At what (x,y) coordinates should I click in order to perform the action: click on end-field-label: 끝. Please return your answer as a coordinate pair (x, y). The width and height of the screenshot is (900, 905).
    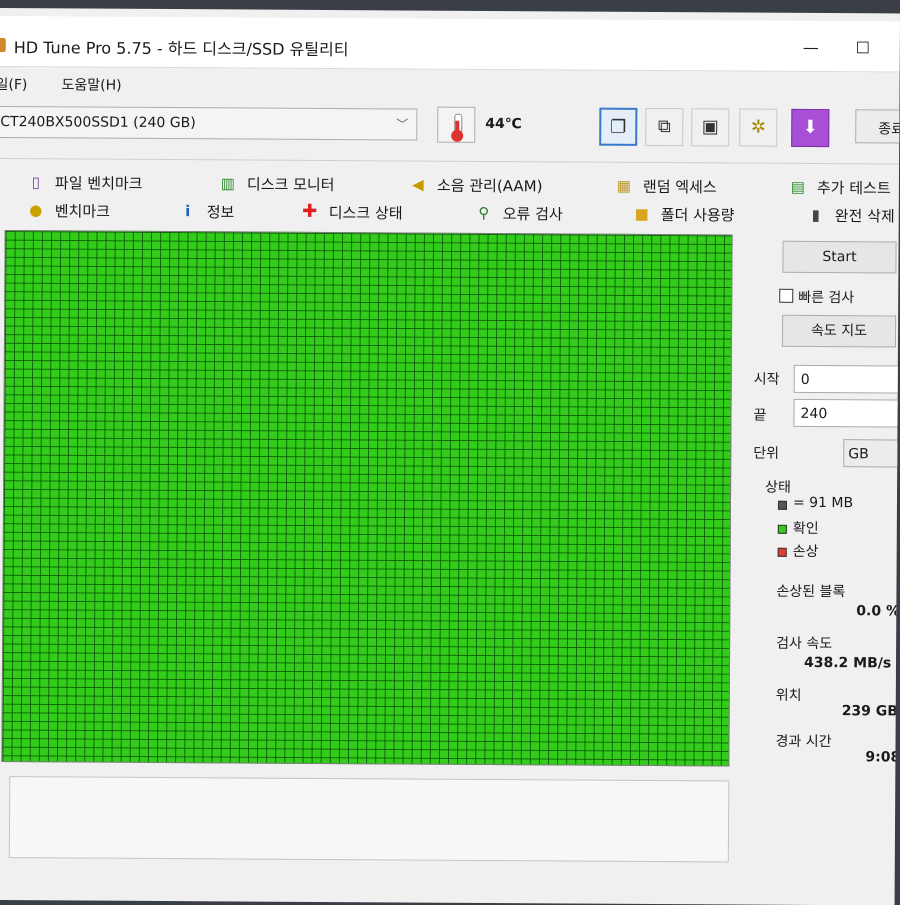
    Looking at the image, I should click on (759, 415).